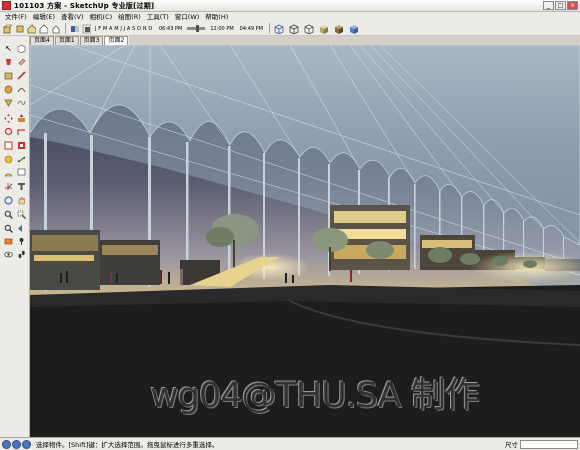 This screenshot has height=450, width=580. I want to click on menu-camera: 相机(C), so click(101, 17).